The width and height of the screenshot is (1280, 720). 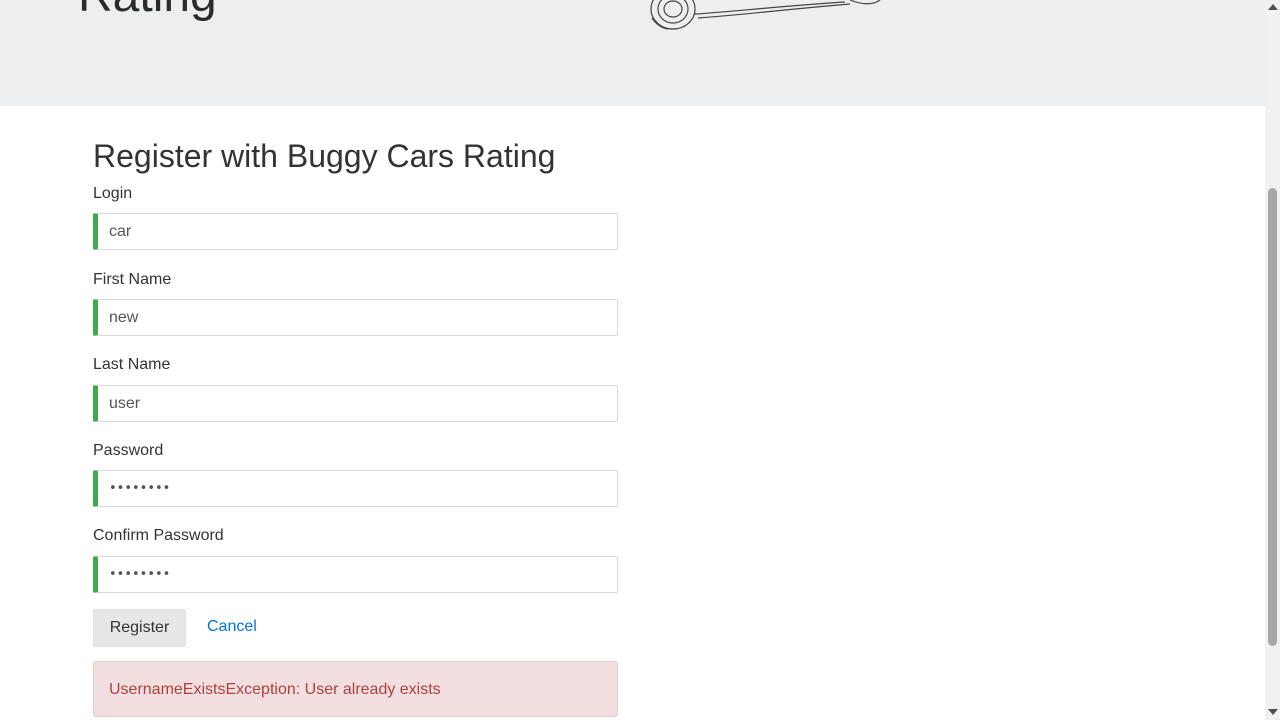 I want to click on login-label: Login, so click(x=113, y=193).